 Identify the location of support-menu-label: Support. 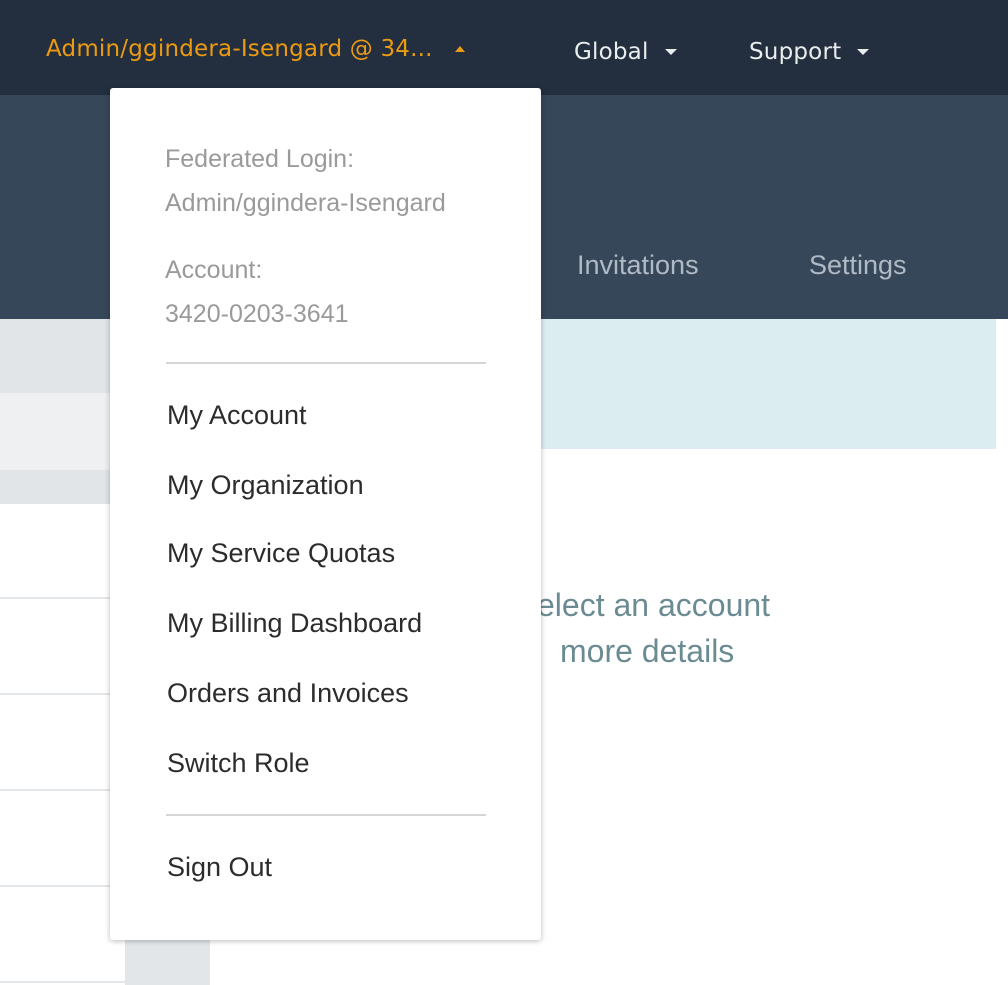
(795, 52).